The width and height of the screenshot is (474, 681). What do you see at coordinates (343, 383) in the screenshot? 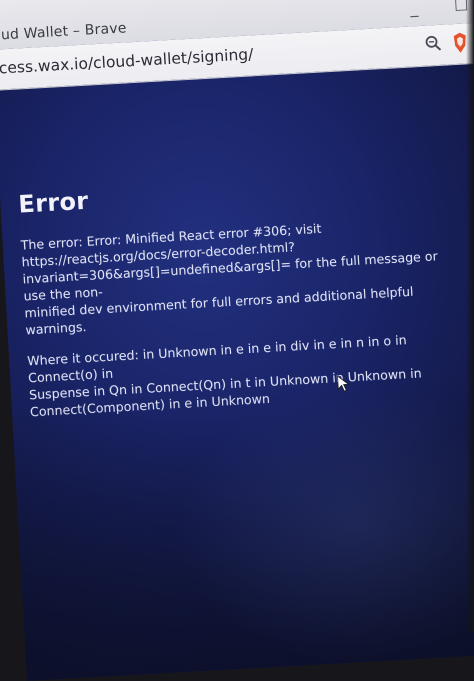
I see `mouse-pointer-icon` at bounding box center [343, 383].